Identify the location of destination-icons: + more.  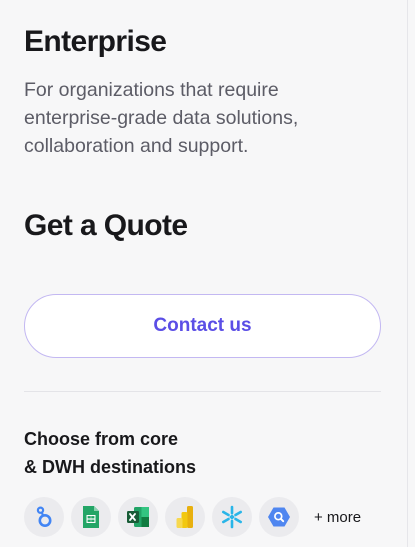
(192, 517).